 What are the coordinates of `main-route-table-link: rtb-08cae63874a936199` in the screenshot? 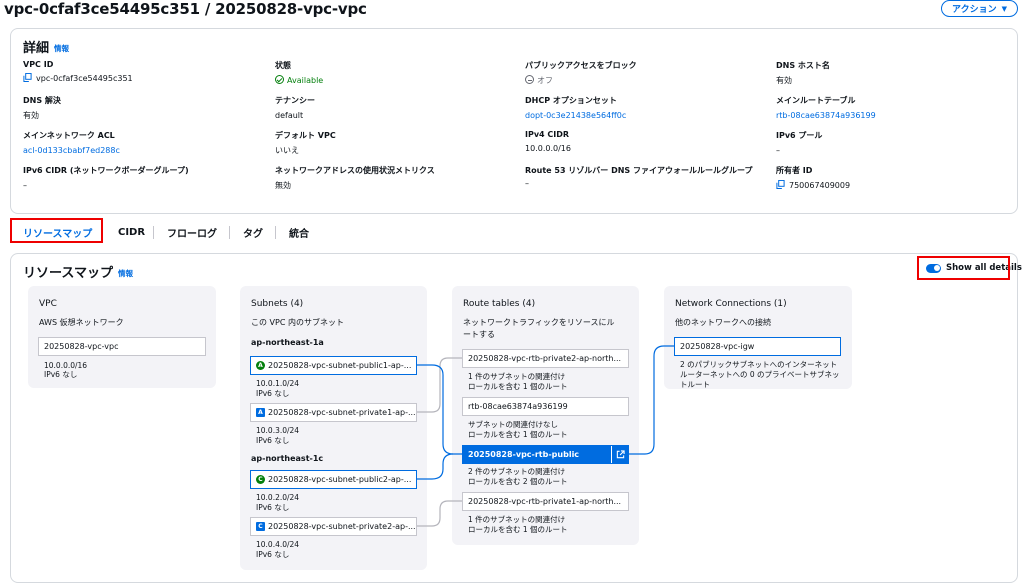 It's located at (896, 115).